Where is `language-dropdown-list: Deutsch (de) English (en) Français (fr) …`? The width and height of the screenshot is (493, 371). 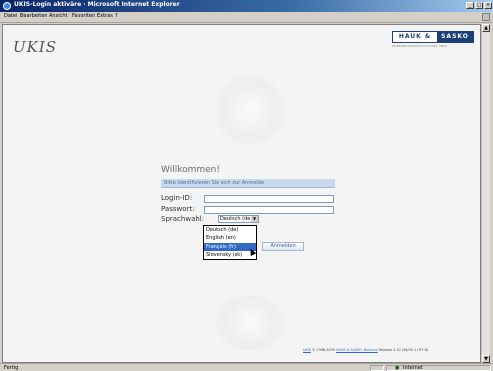
language-dropdown-list: Deutsch (de) English (en) Français (fr) … is located at coordinates (230, 242).